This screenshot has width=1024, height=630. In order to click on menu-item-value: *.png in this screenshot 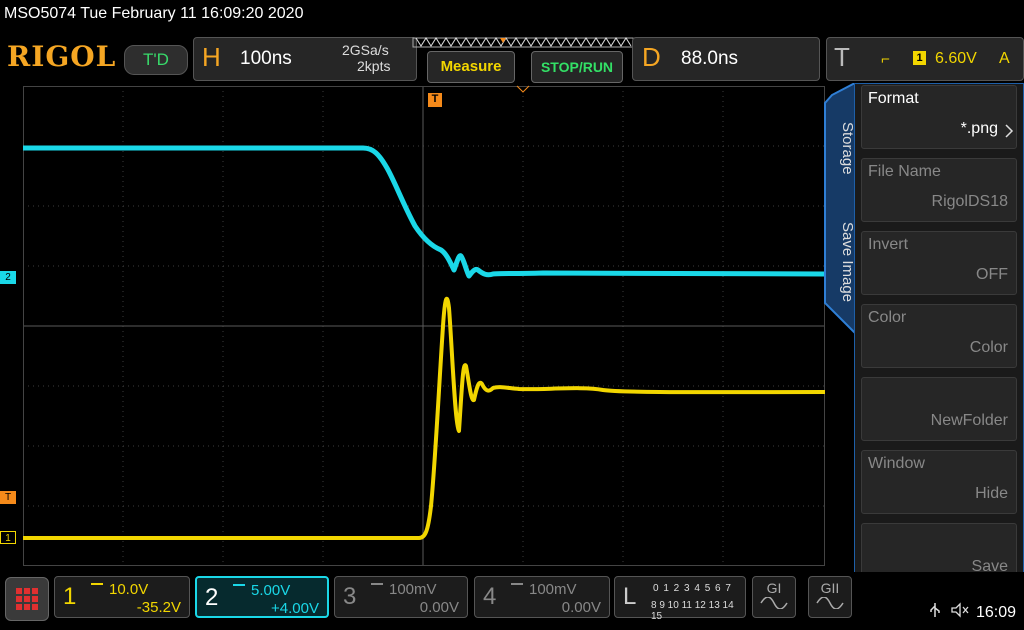, I will do `click(979, 128)`.